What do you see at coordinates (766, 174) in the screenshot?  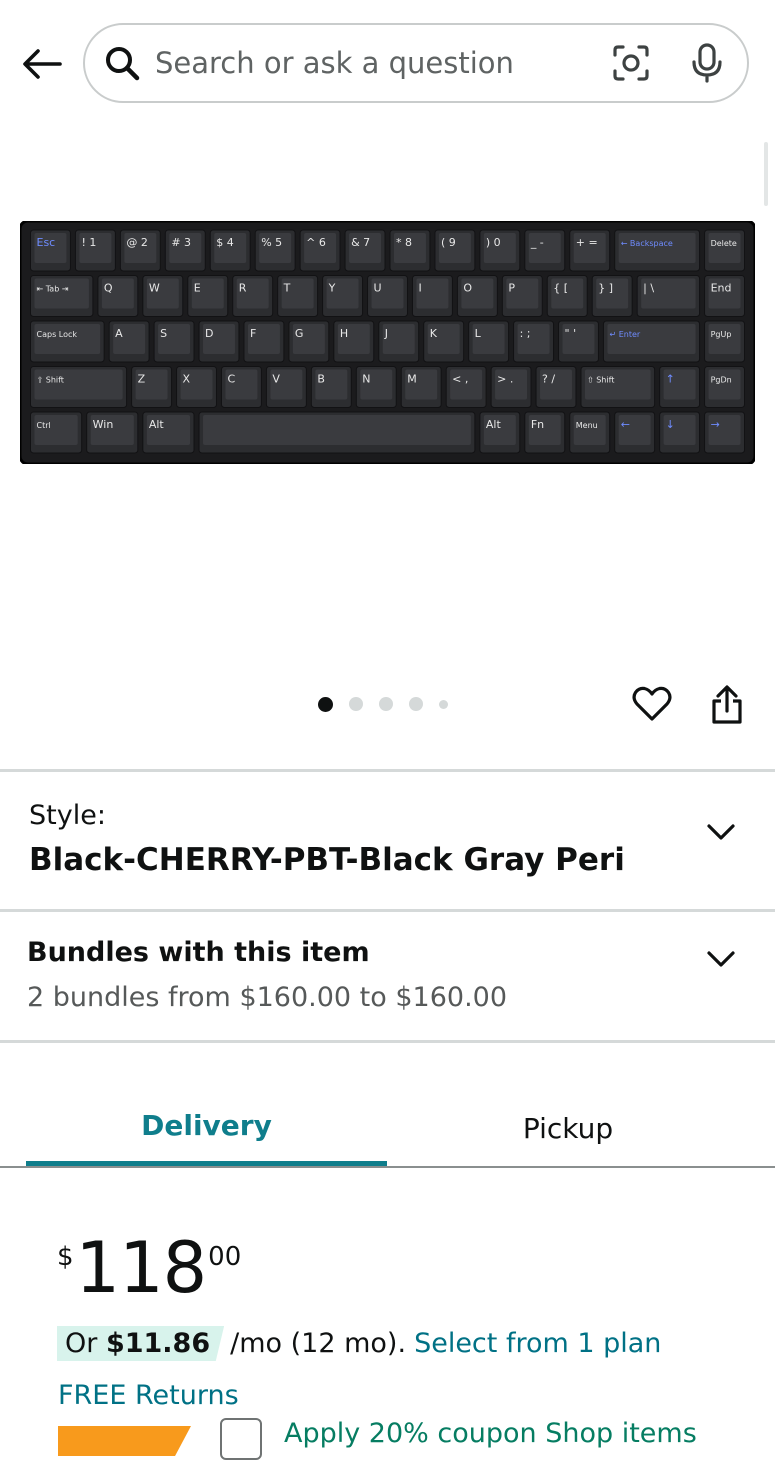 I see `scroll-indicator` at bounding box center [766, 174].